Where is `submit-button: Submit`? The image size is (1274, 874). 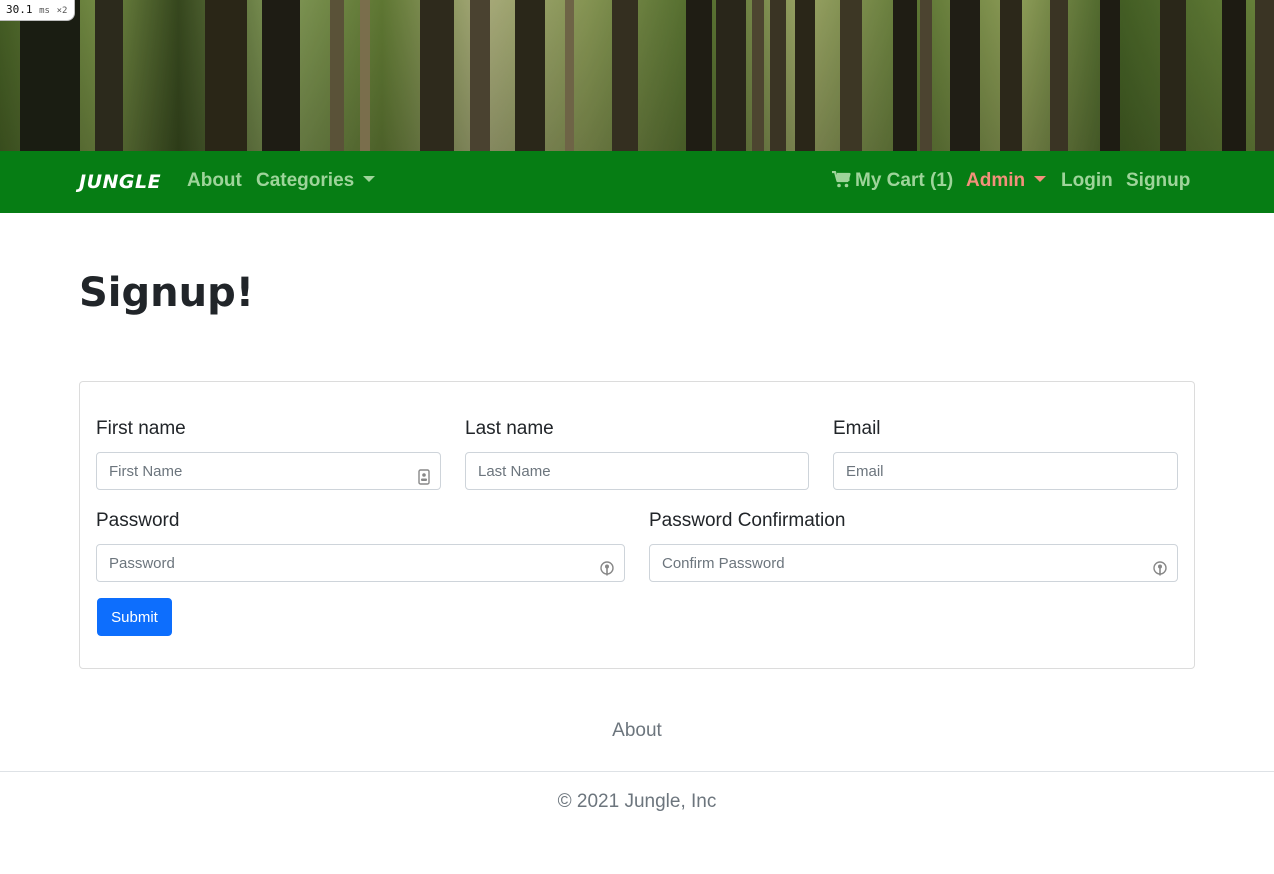
submit-button: Submit is located at coordinates (134, 617).